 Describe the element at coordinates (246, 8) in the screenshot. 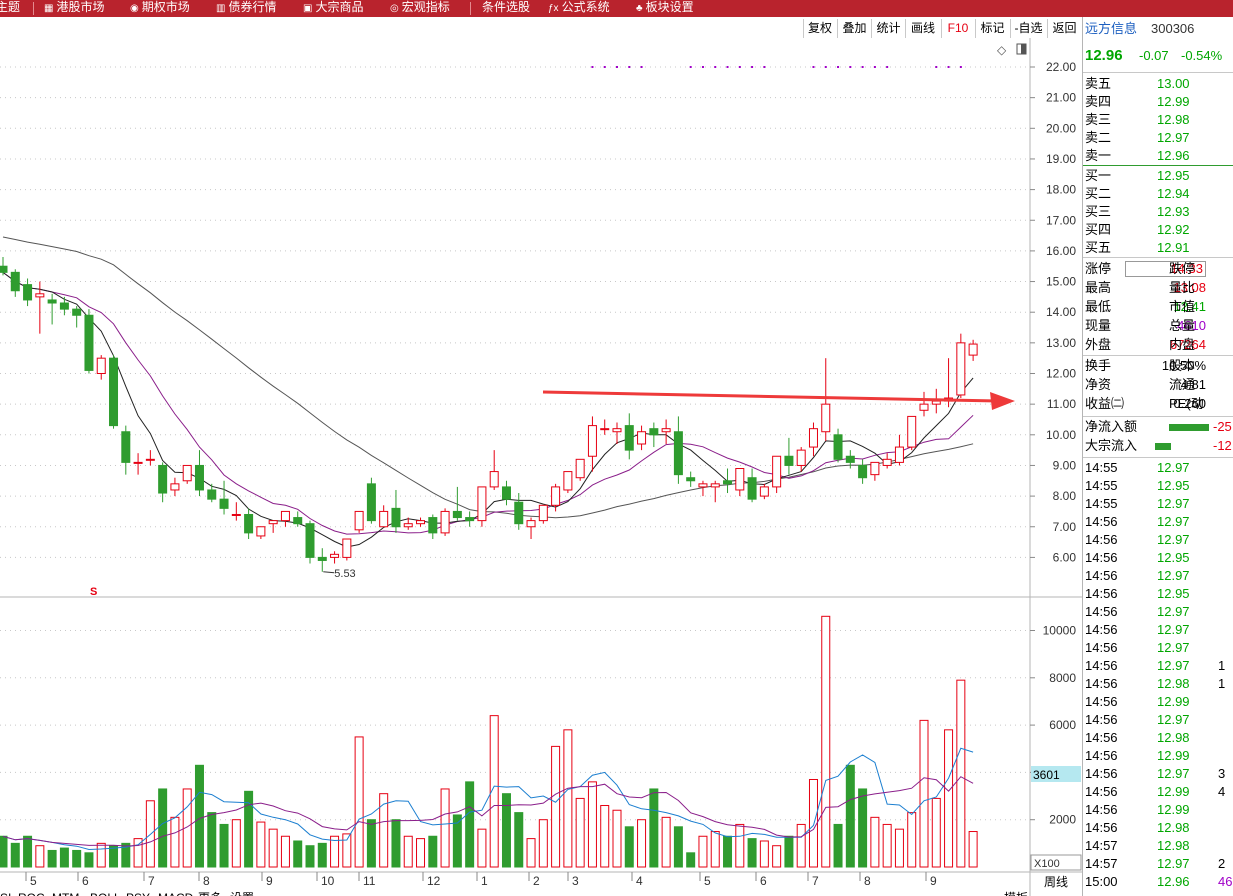

I see `menu-3: ▥ 债券行情` at that location.